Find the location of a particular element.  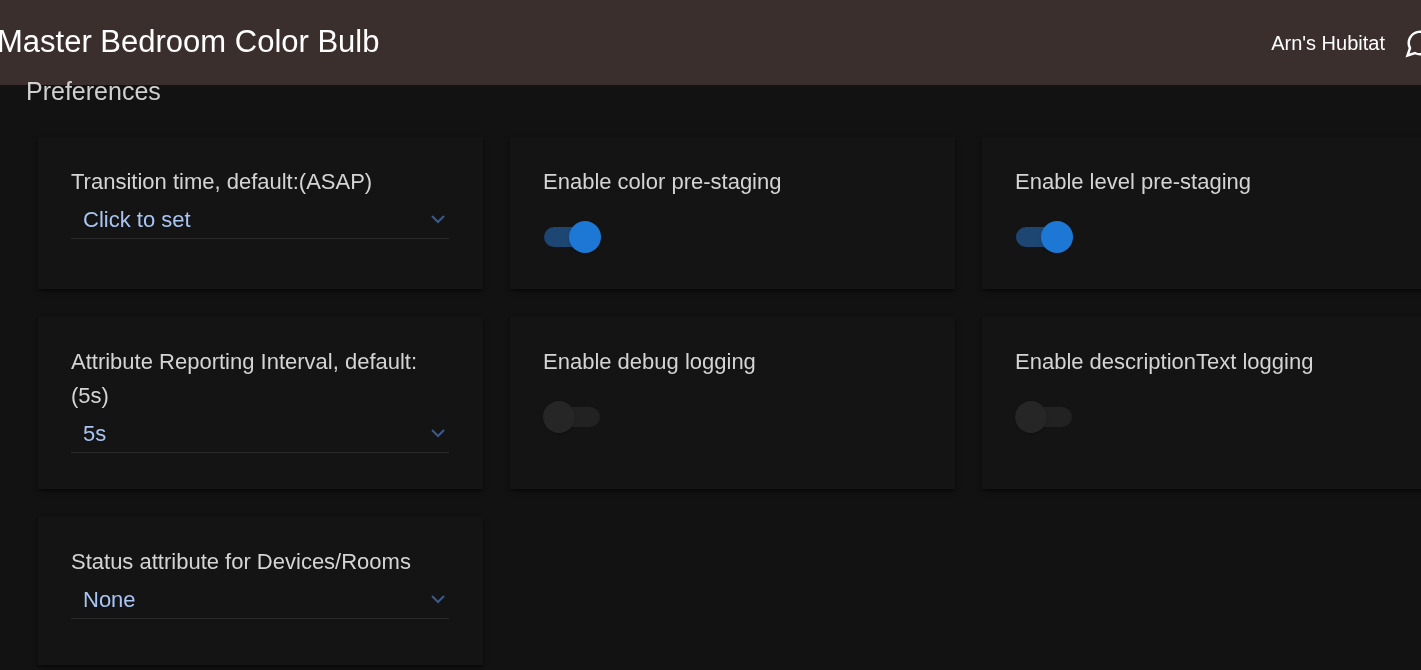

dropdown-select: None is located at coordinates (260, 600).